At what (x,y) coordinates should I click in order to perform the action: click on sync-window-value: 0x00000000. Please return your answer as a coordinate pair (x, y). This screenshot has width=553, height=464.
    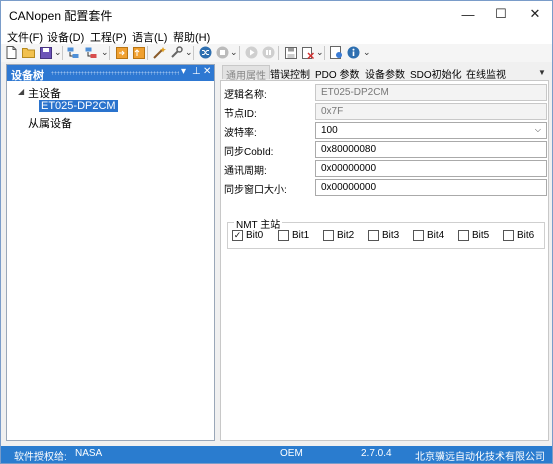
    Looking at the image, I should click on (349, 187).